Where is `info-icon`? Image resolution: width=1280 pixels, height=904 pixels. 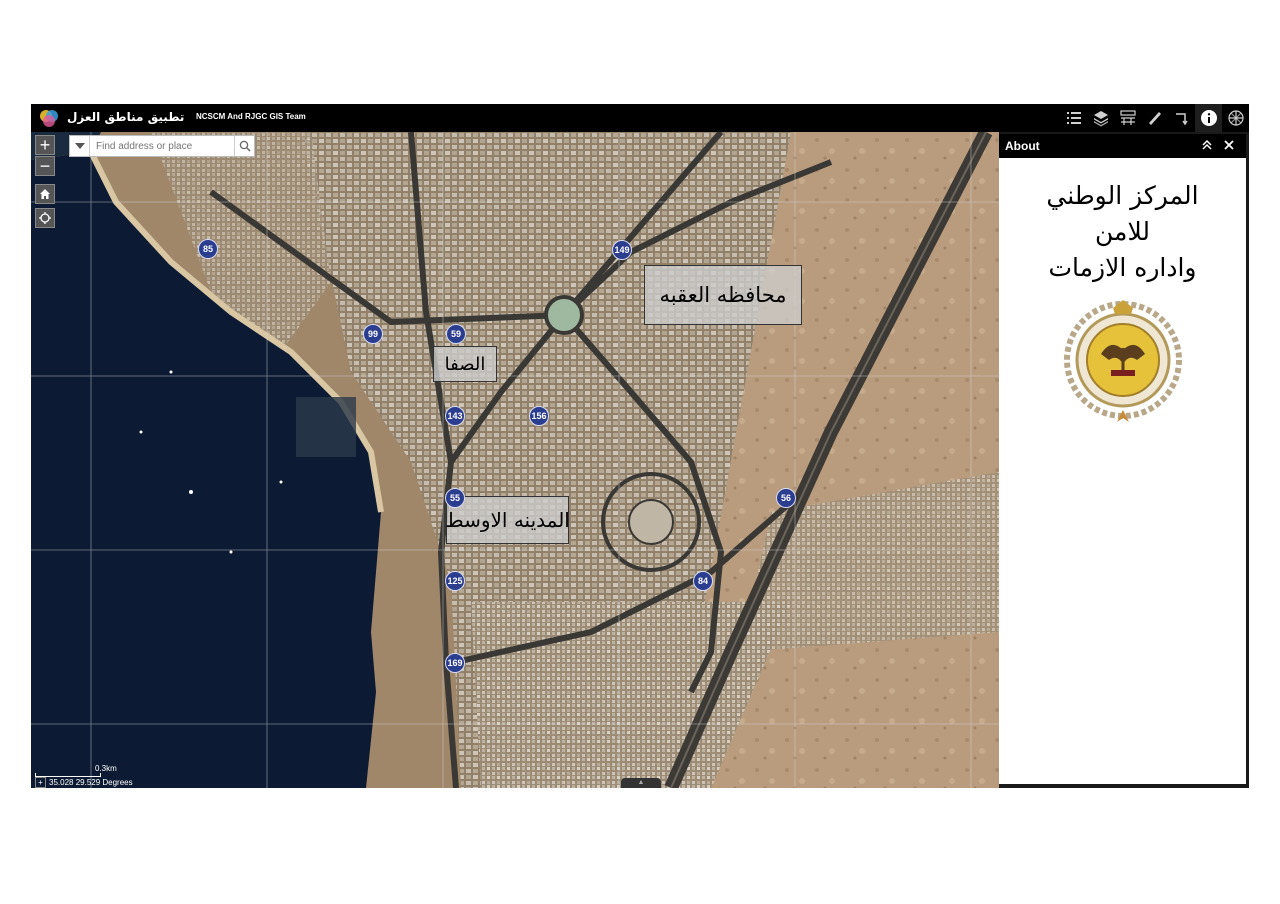
info-icon is located at coordinates (1208, 118).